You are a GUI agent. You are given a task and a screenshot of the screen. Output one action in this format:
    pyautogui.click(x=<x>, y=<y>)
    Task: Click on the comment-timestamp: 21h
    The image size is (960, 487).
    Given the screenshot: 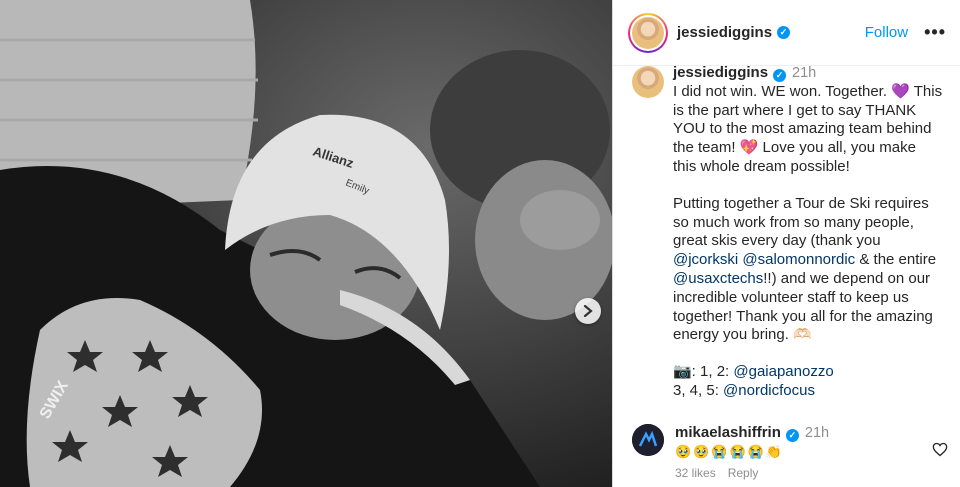 What is the action you would take?
    pyautogui.click(x=817, y=433)
    